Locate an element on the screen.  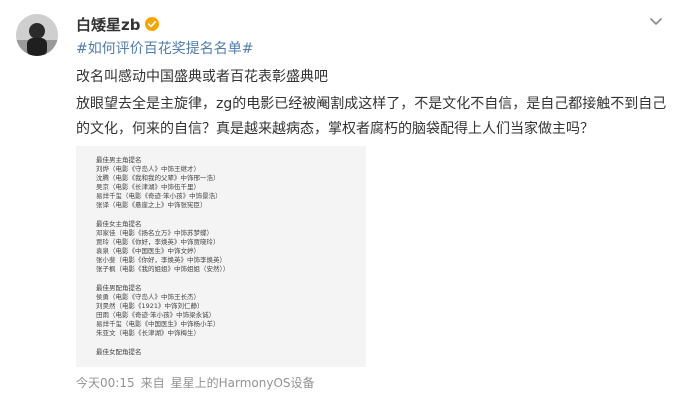
avatar is located at coordinates (37, 35).